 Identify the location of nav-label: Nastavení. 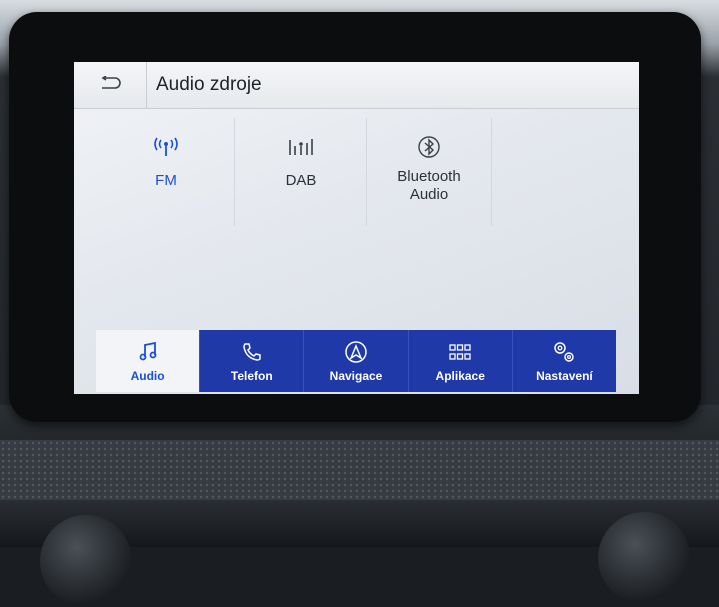
(564, 376).